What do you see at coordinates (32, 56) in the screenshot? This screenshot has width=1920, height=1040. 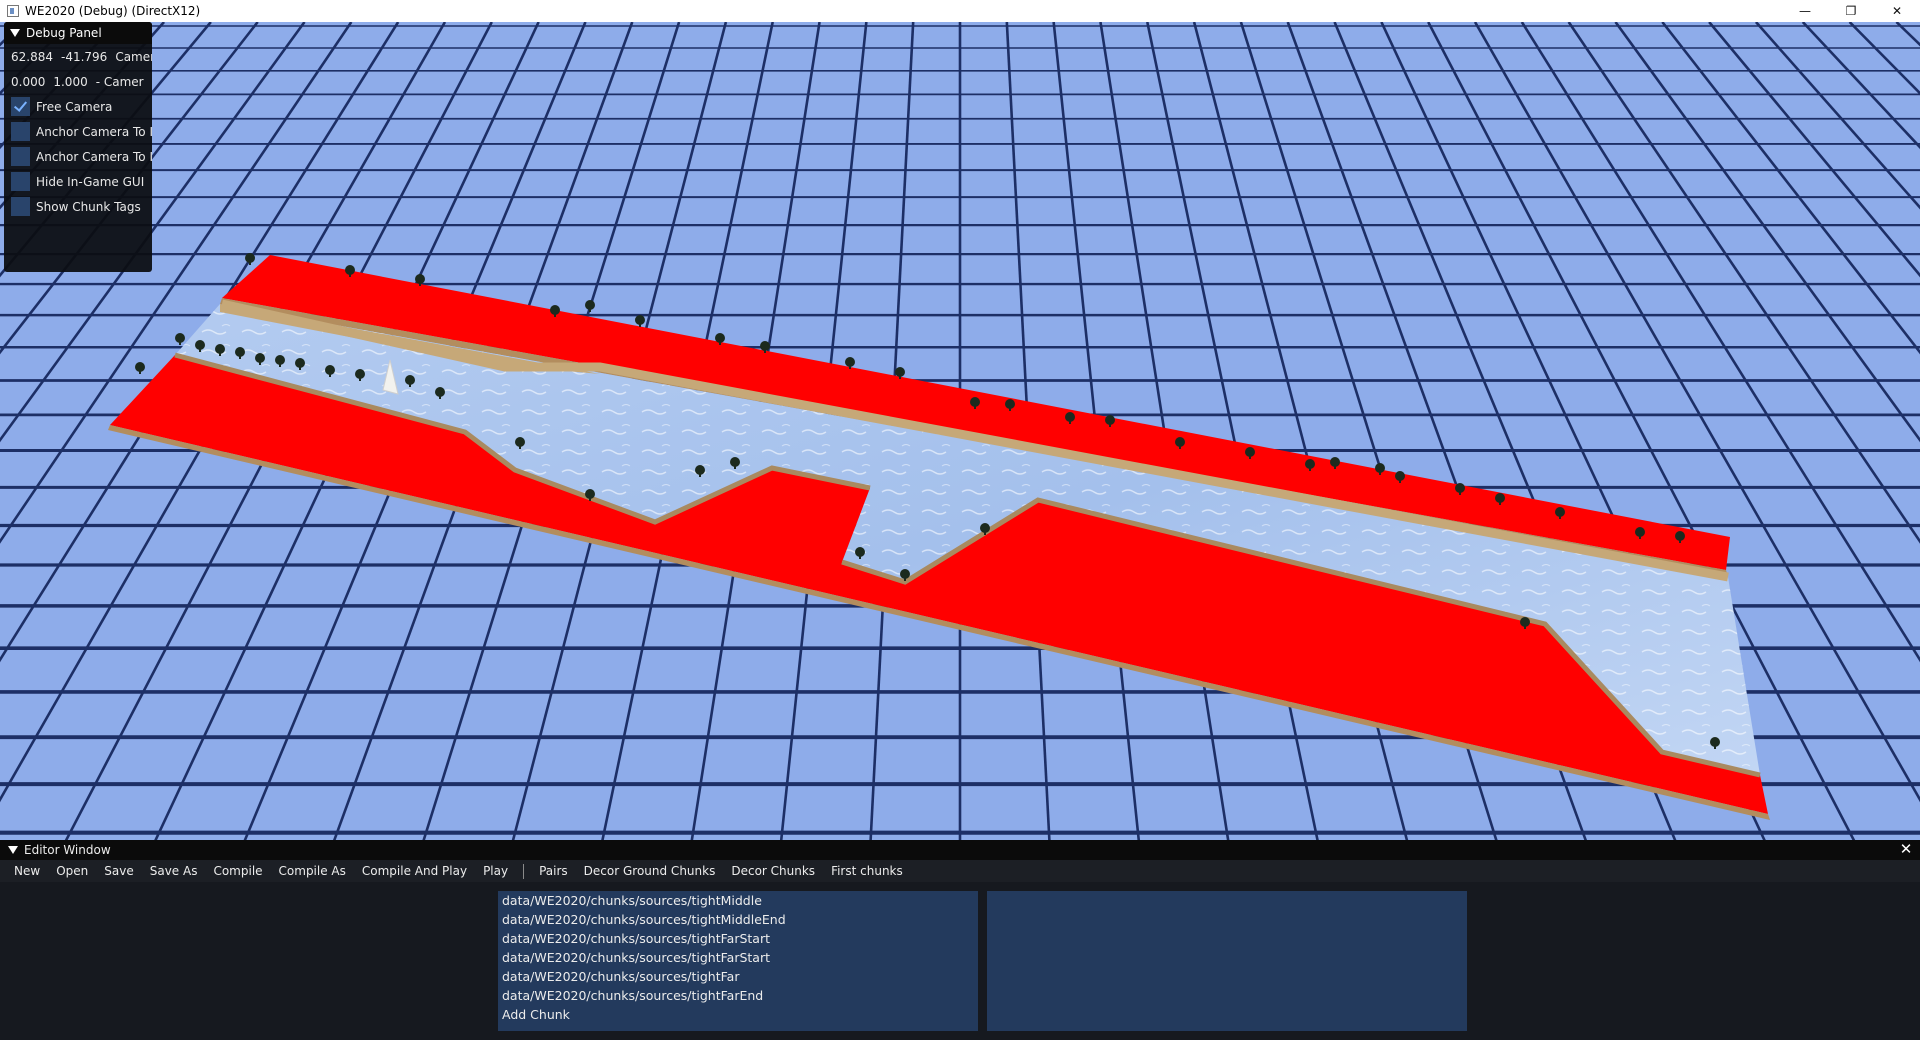 I see `readout-value: 62.884` at bounding box center [32, 56].